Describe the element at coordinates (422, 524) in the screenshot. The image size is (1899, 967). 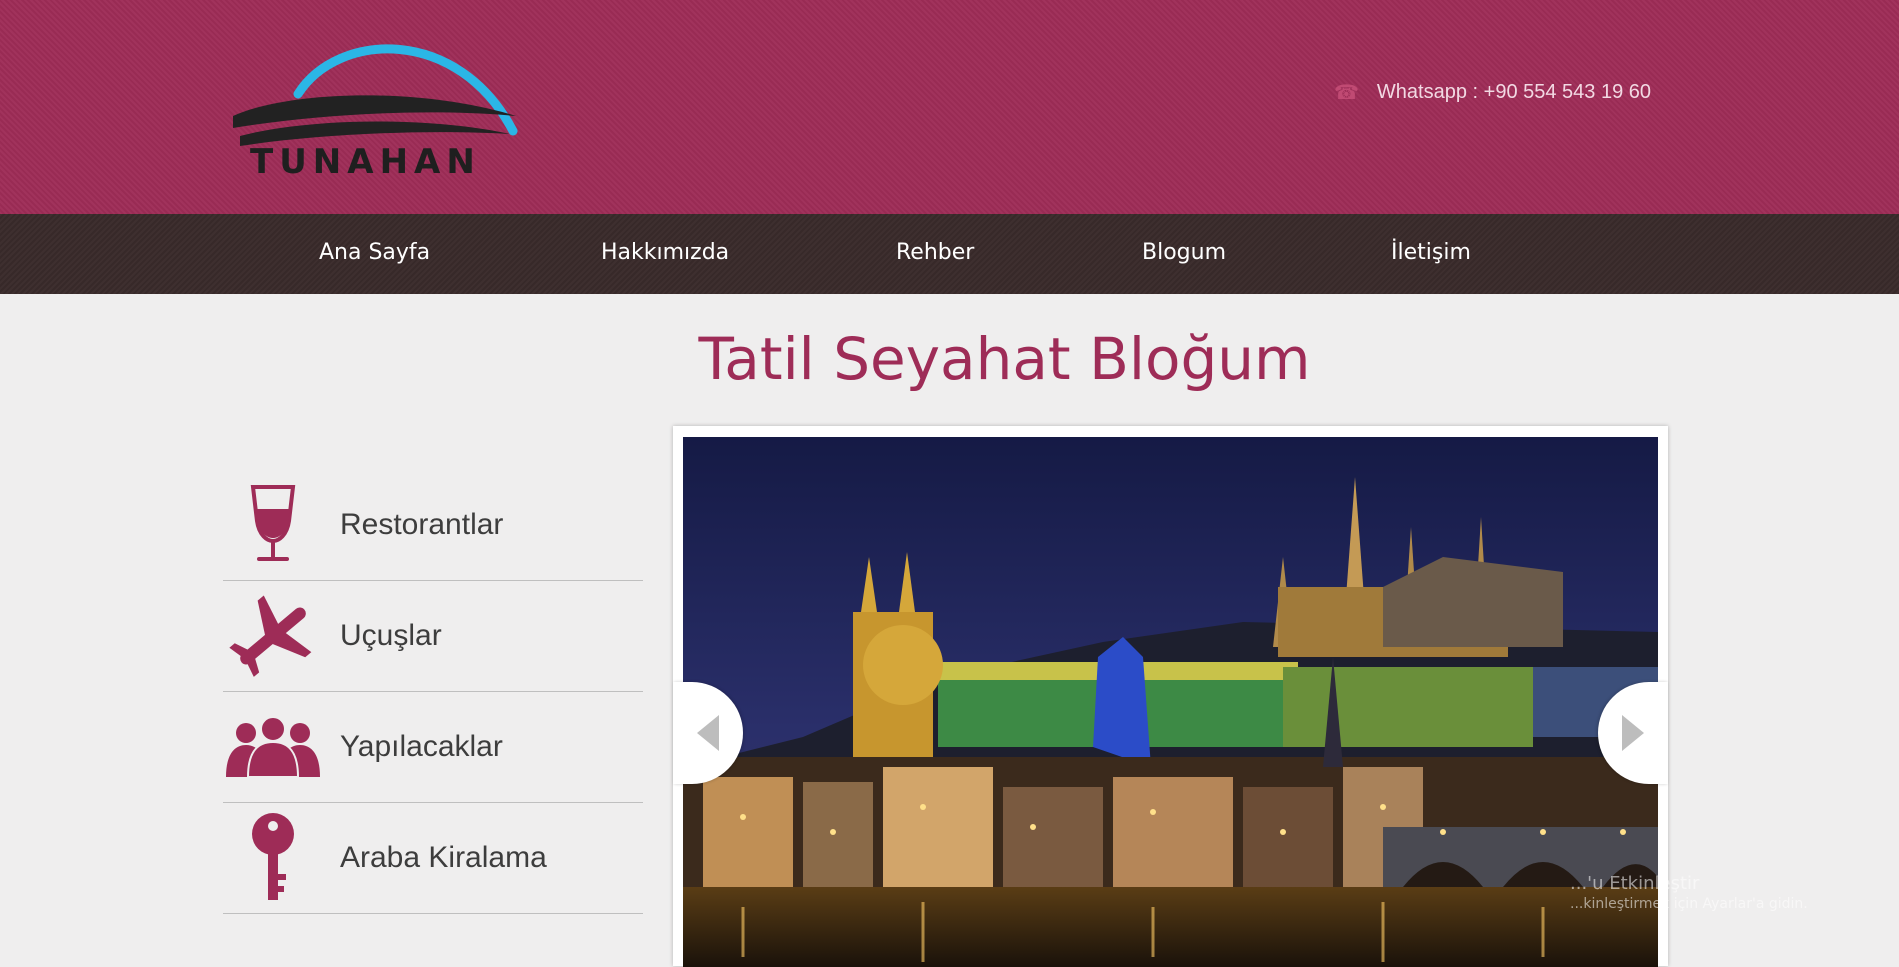
I see `sidebar-item-label: Restorantlar` at that location.